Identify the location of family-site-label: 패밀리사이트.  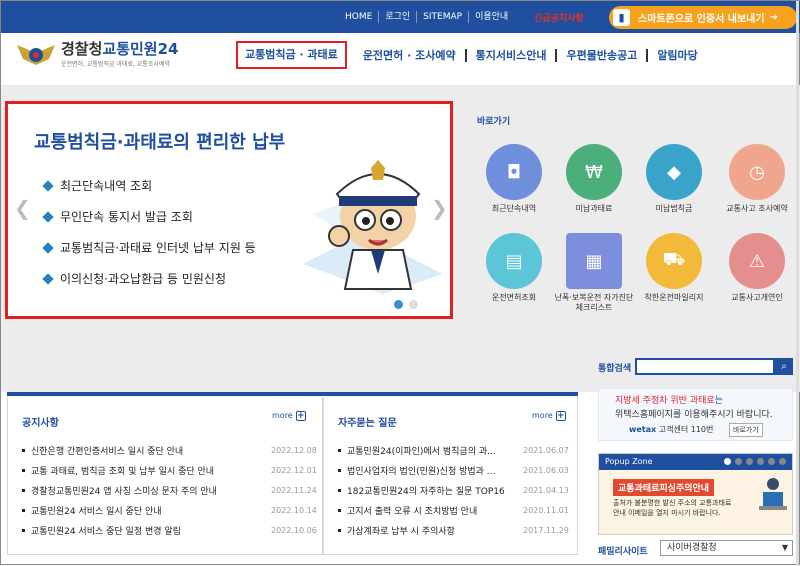
(623, 552).